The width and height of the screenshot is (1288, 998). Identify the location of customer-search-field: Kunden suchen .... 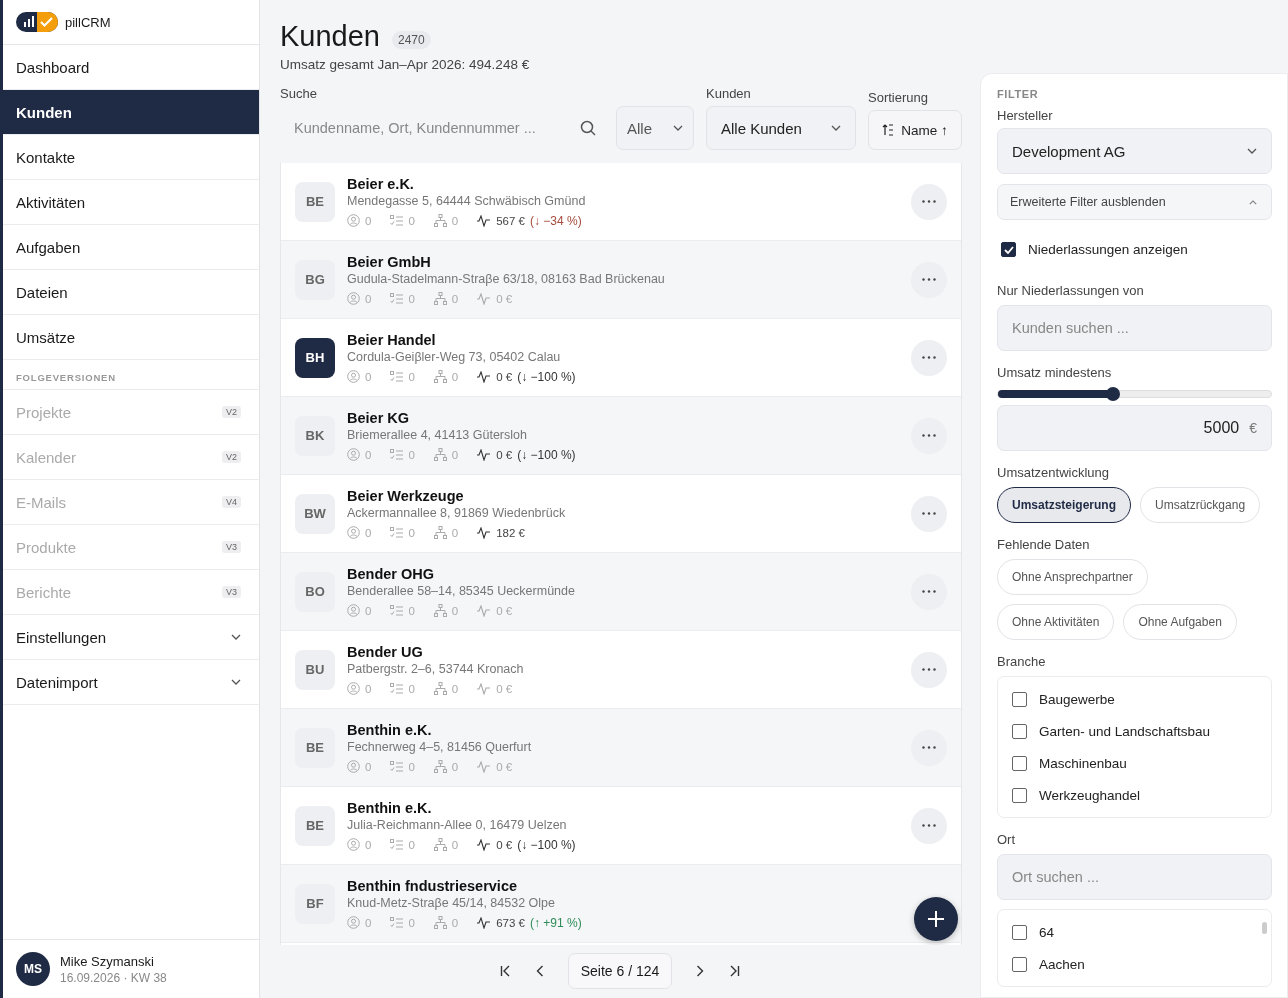
(1134, 328).